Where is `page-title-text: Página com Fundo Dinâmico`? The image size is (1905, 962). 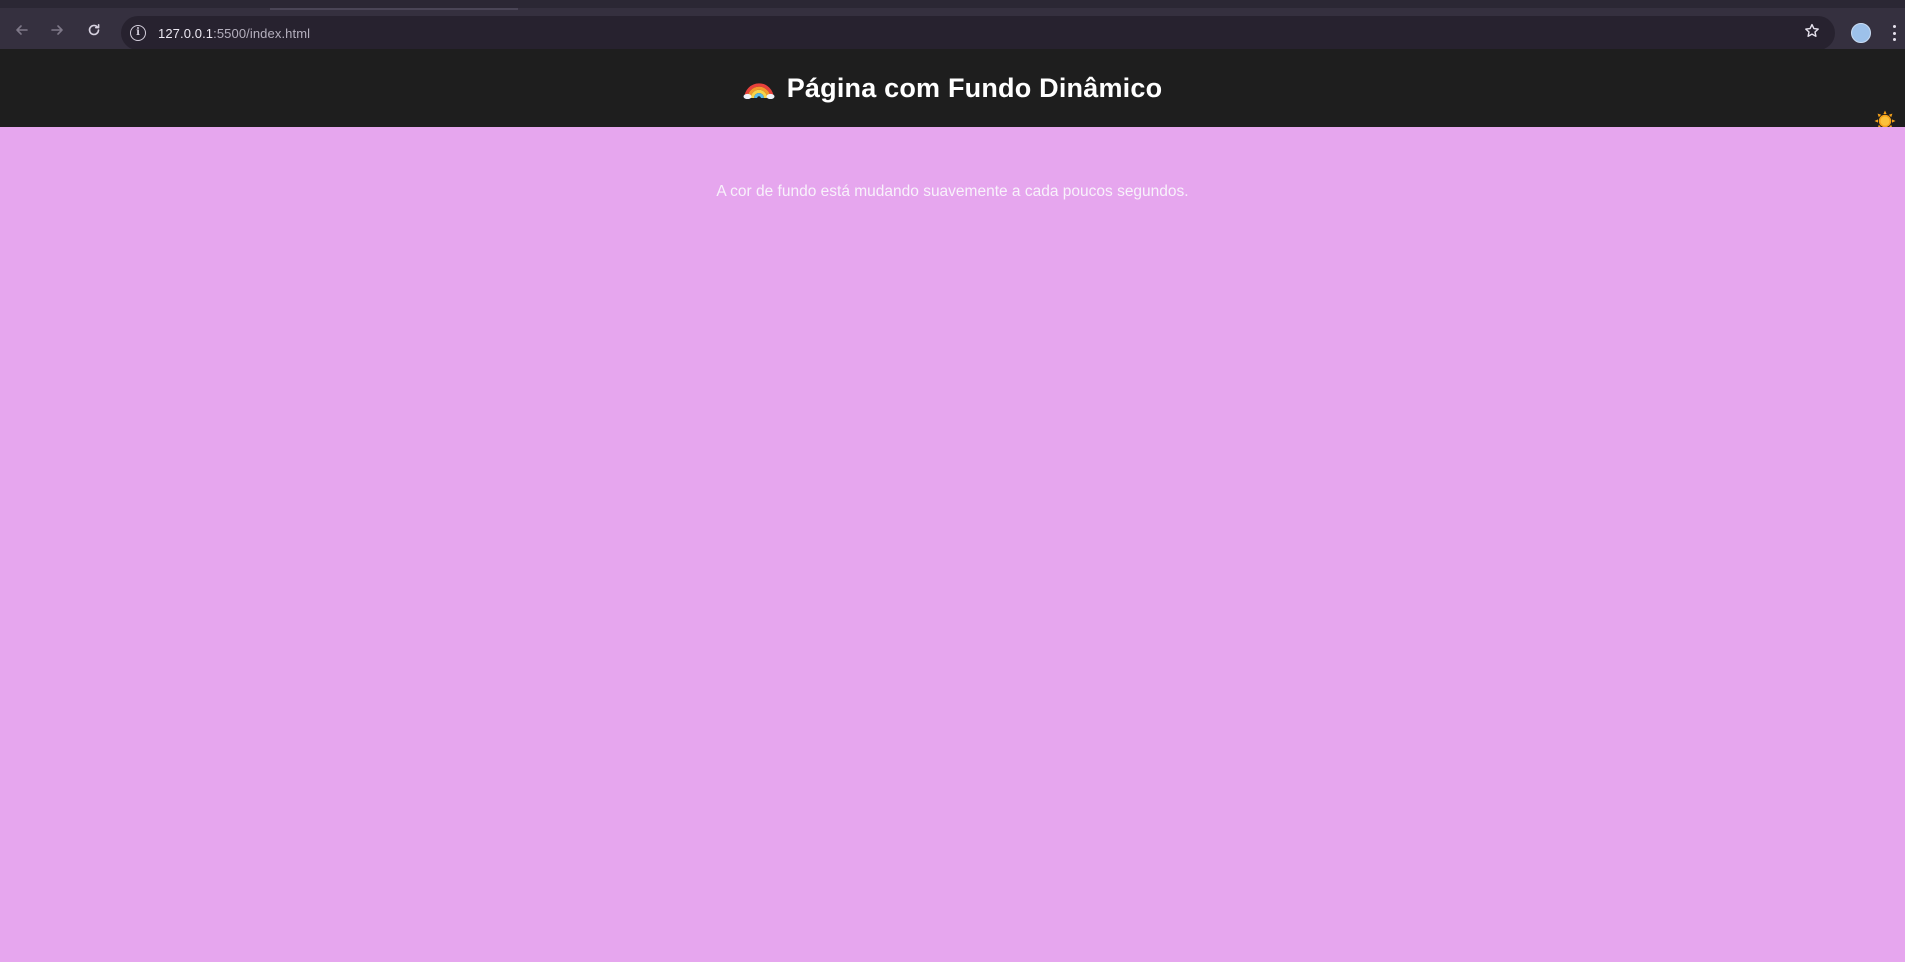 page-title-text: Página com Fundo Dinâmico is located at coordinates (974, 87).